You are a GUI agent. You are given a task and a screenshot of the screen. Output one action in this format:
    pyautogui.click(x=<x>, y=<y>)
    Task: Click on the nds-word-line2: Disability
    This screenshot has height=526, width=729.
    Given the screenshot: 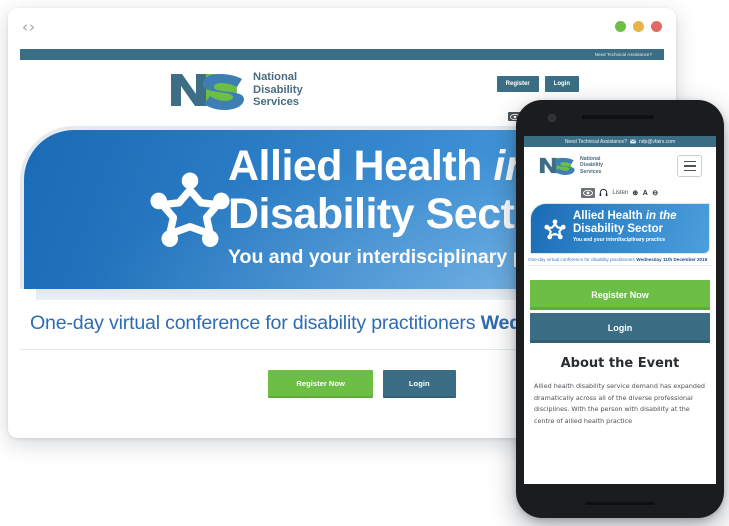 What is the action you would take?
    pyautogui.click(x=278, y=89)
    